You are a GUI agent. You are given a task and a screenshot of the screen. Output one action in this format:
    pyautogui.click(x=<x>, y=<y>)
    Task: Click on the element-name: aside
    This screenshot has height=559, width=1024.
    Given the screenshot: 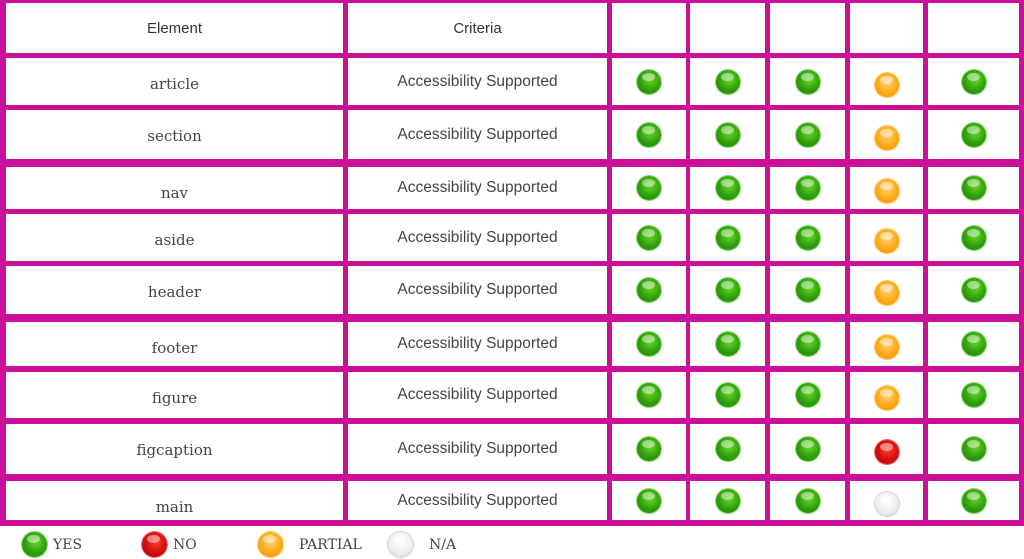 What is the action you would take?
    pyautogui.click(x=174, y=240)
    